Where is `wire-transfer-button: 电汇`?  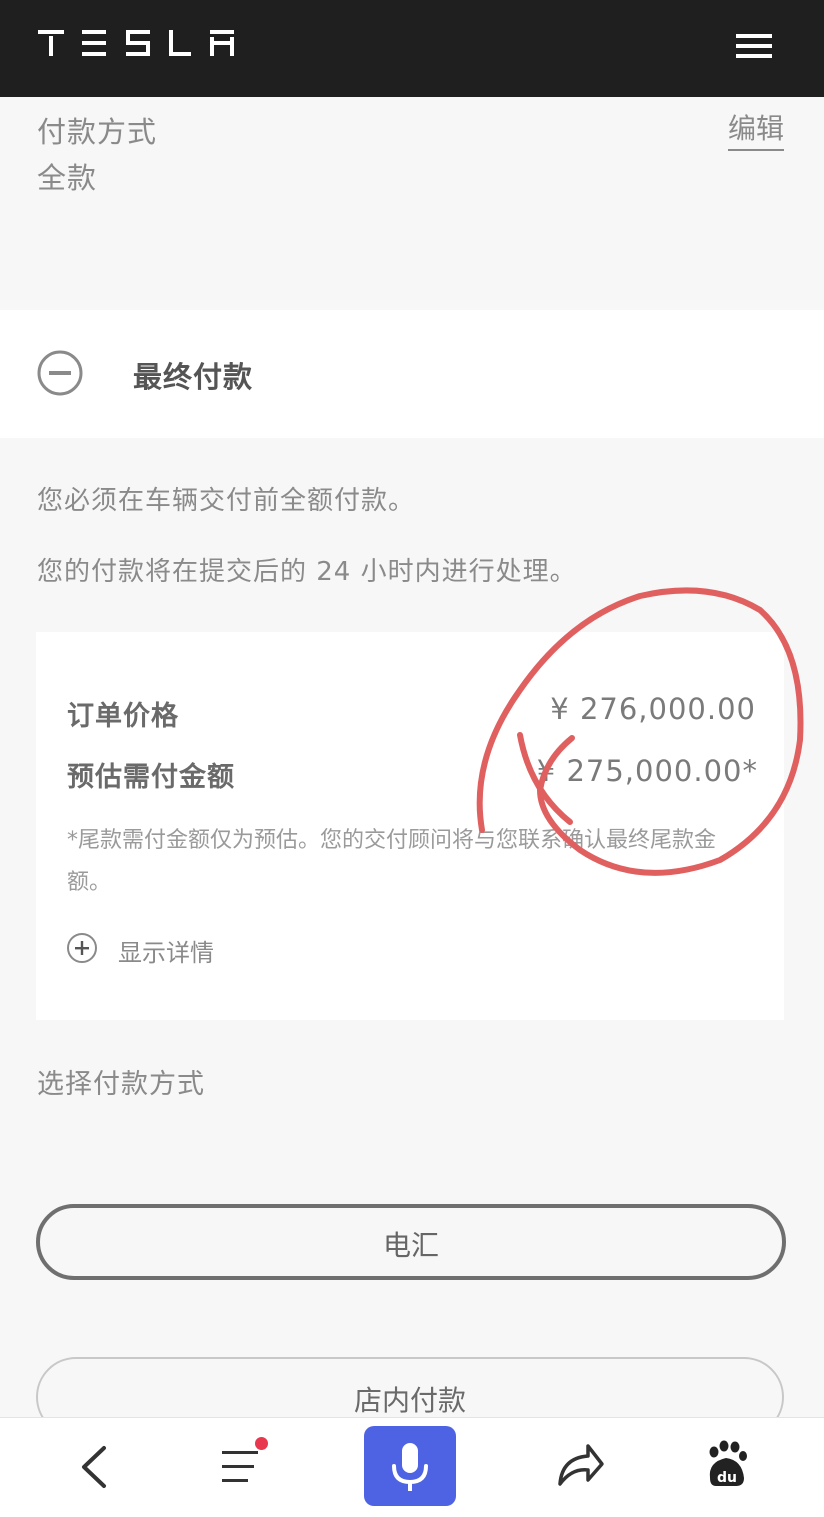
wire-transfer-button: 电汇 is located at coordinates (411, 1242).